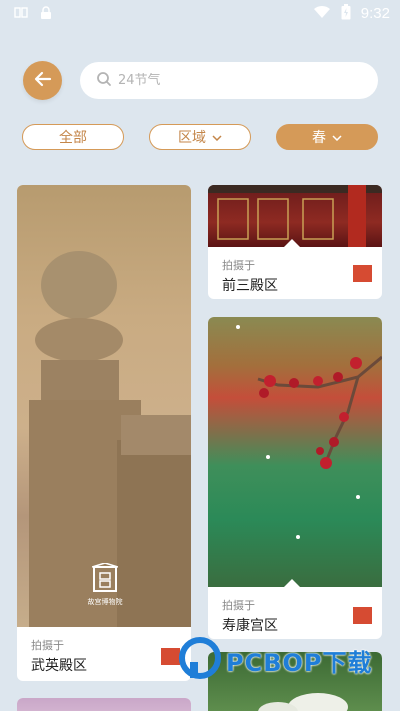 This screenshot has width=400, height=711. I want to click on filter-all-button: 全部, so click(73, 137).